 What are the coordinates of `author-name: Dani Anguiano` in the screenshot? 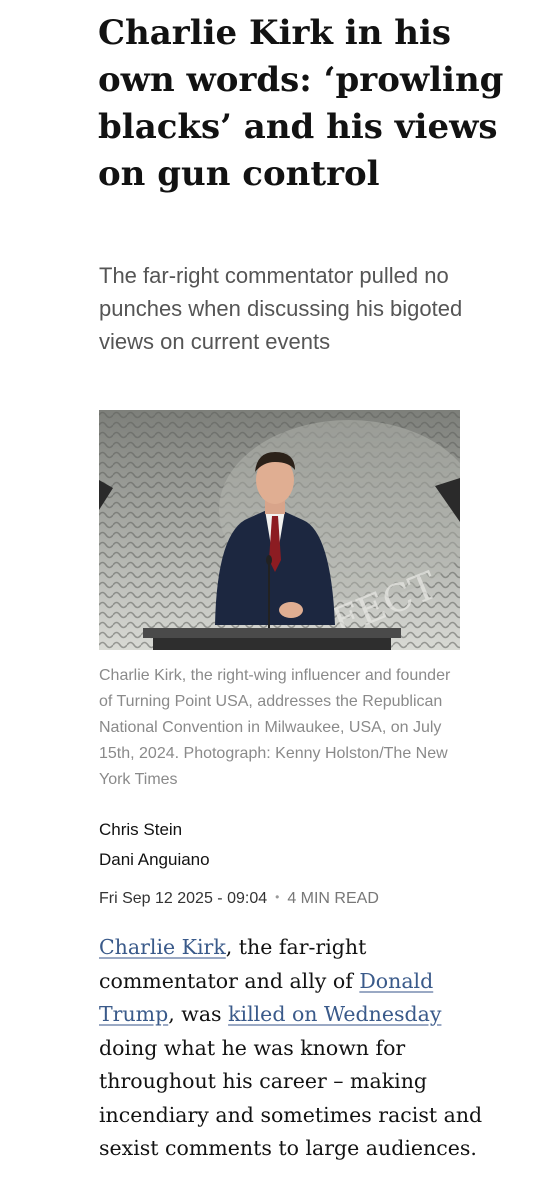 It's located at (154, 860).